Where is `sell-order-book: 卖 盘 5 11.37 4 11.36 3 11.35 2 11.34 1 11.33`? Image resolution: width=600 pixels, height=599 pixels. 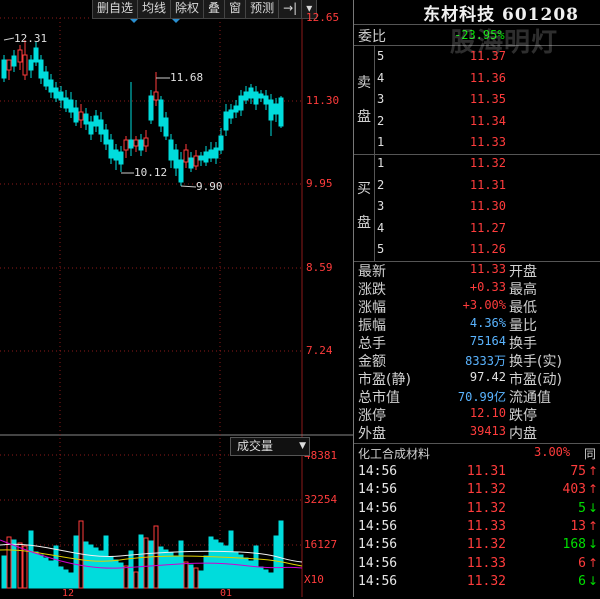
sell-order-book: 卖 盘 5 11.37 4 11.36 3 11.35 2 11.34 1 11.33 is located at coordinates (477, 100).